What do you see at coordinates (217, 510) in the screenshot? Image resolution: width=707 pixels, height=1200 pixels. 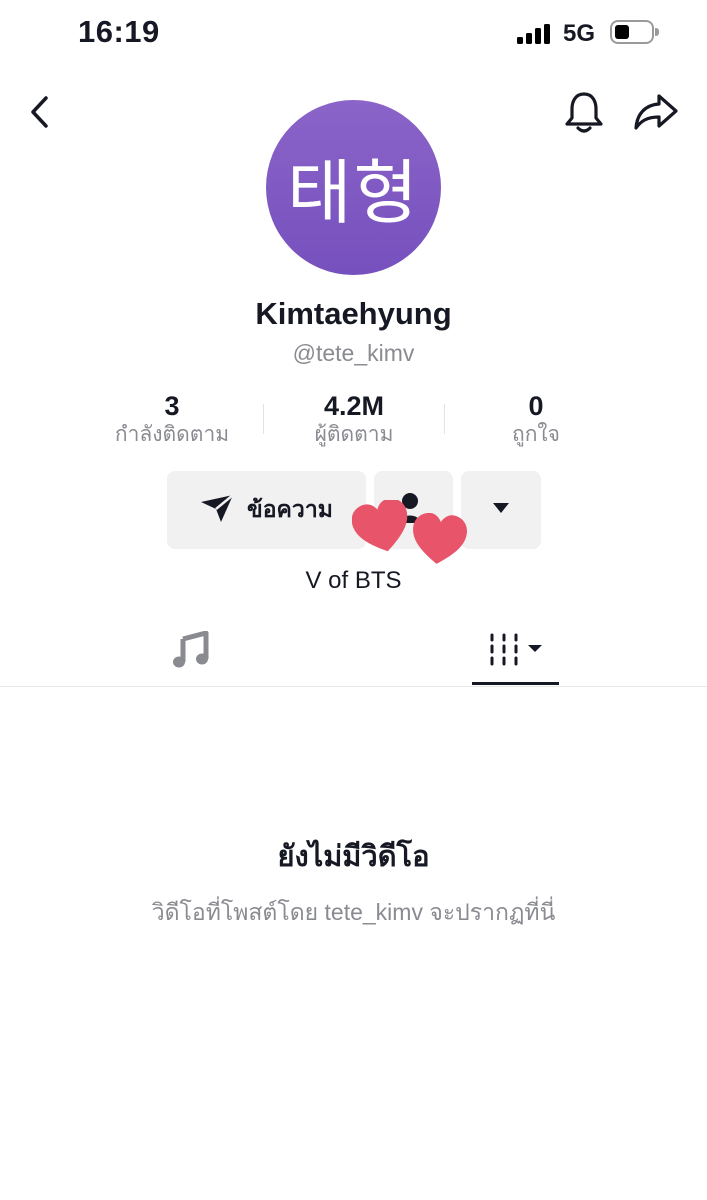 I see `paper-plane-icon` at bounding box center [217, 510].